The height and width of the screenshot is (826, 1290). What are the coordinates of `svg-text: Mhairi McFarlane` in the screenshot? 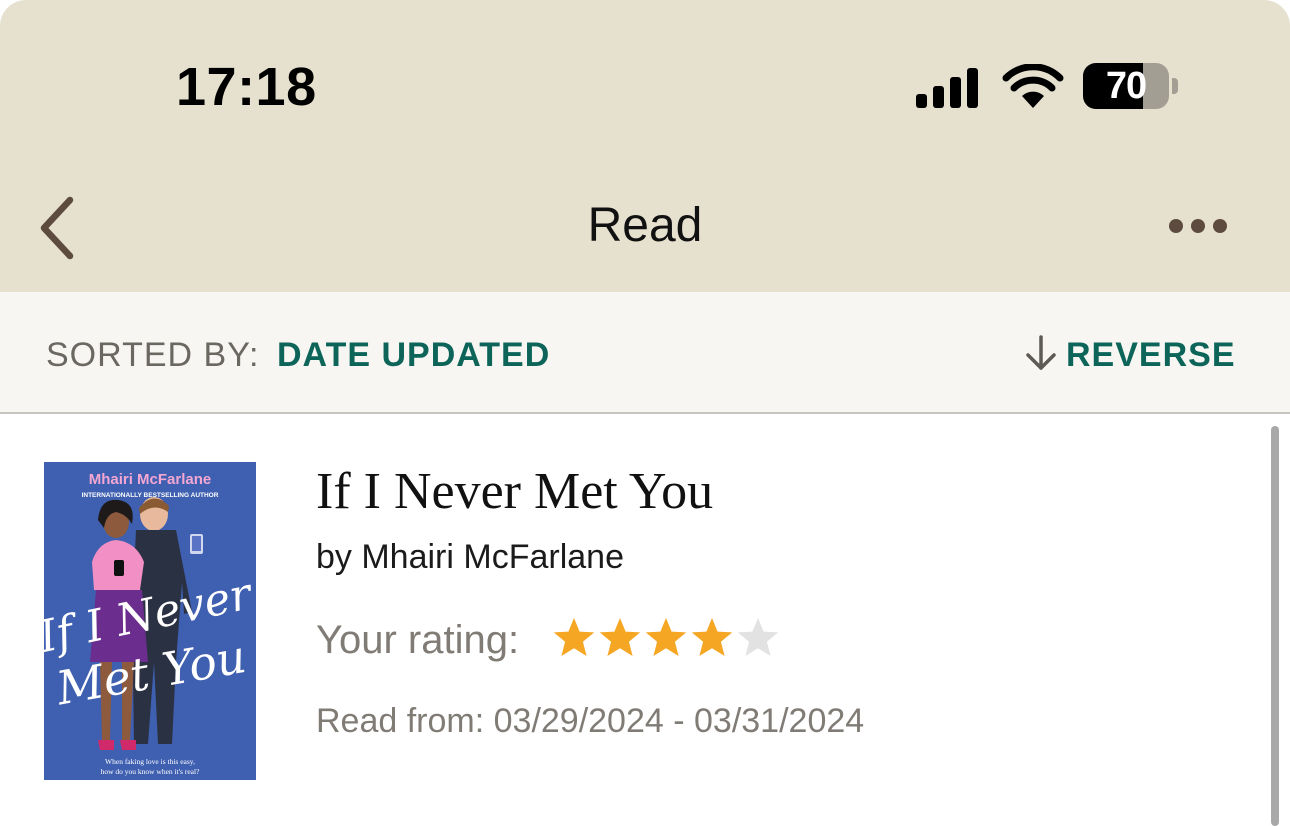 It's located at (150, 479).